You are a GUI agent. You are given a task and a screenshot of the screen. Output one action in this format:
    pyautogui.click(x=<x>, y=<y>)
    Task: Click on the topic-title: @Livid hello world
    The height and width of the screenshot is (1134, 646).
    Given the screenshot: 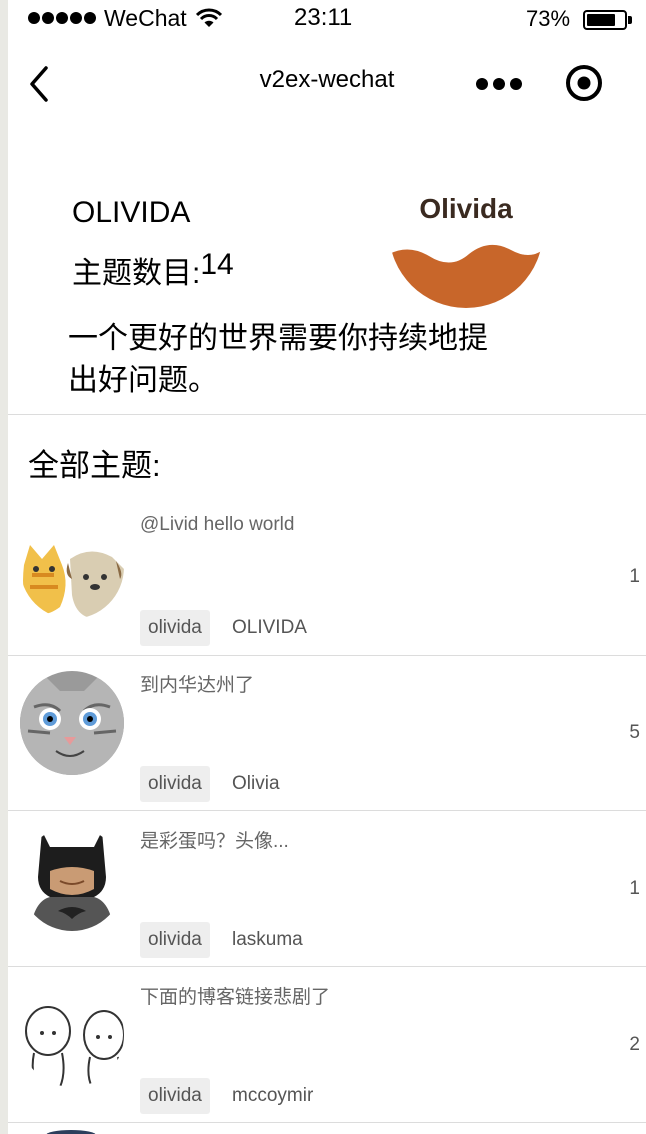 What is the action you would take?
    pyautogui.click(x=217, y=525)
    